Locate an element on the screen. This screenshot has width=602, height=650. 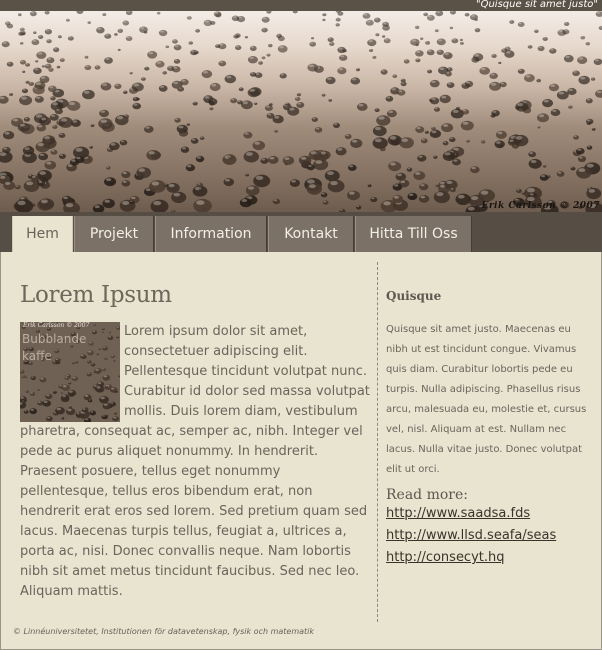
thumbnail-credit: Erik Carlsson © 2007 is located at coordinates (56, 325).